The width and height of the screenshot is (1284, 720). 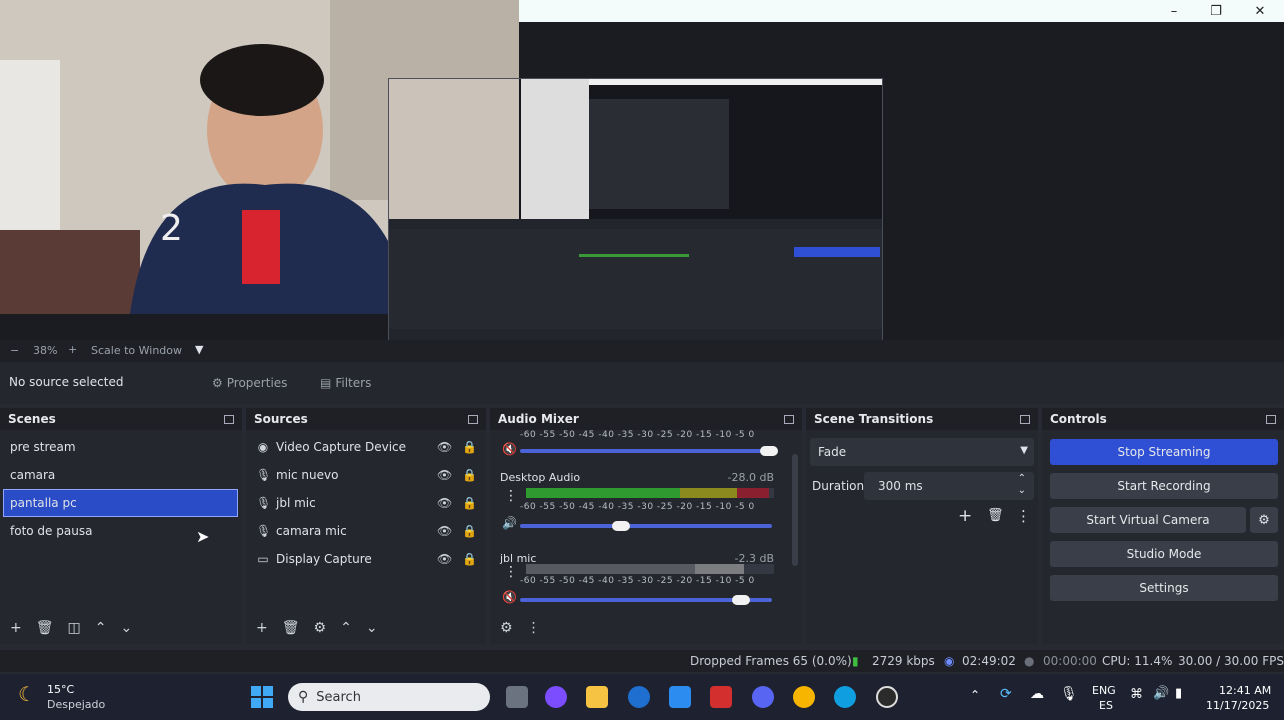 What do you see at coordinates (121, 475) in the screenshot?
I see `scene-item: camara` at bounding box center [121, 475].